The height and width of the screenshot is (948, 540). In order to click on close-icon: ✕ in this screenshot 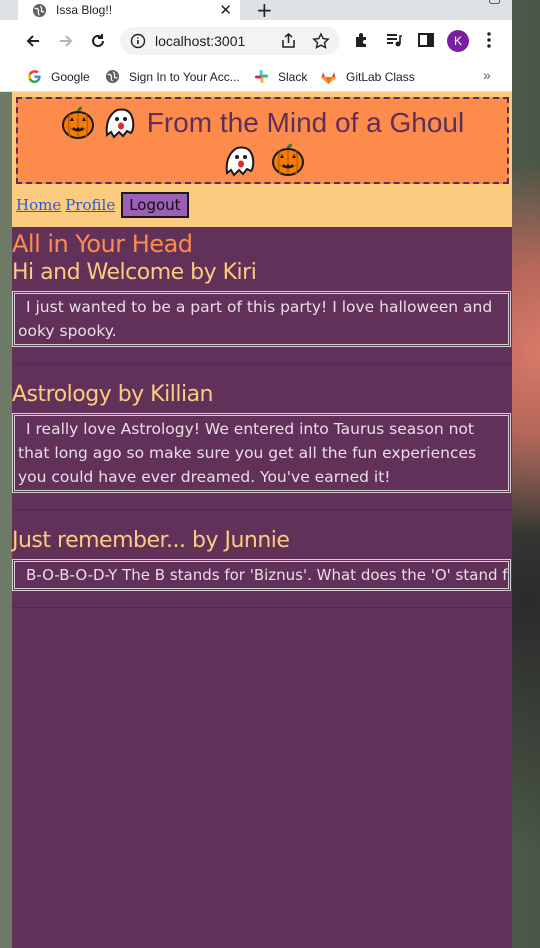, I will do `click(225, 10)`.